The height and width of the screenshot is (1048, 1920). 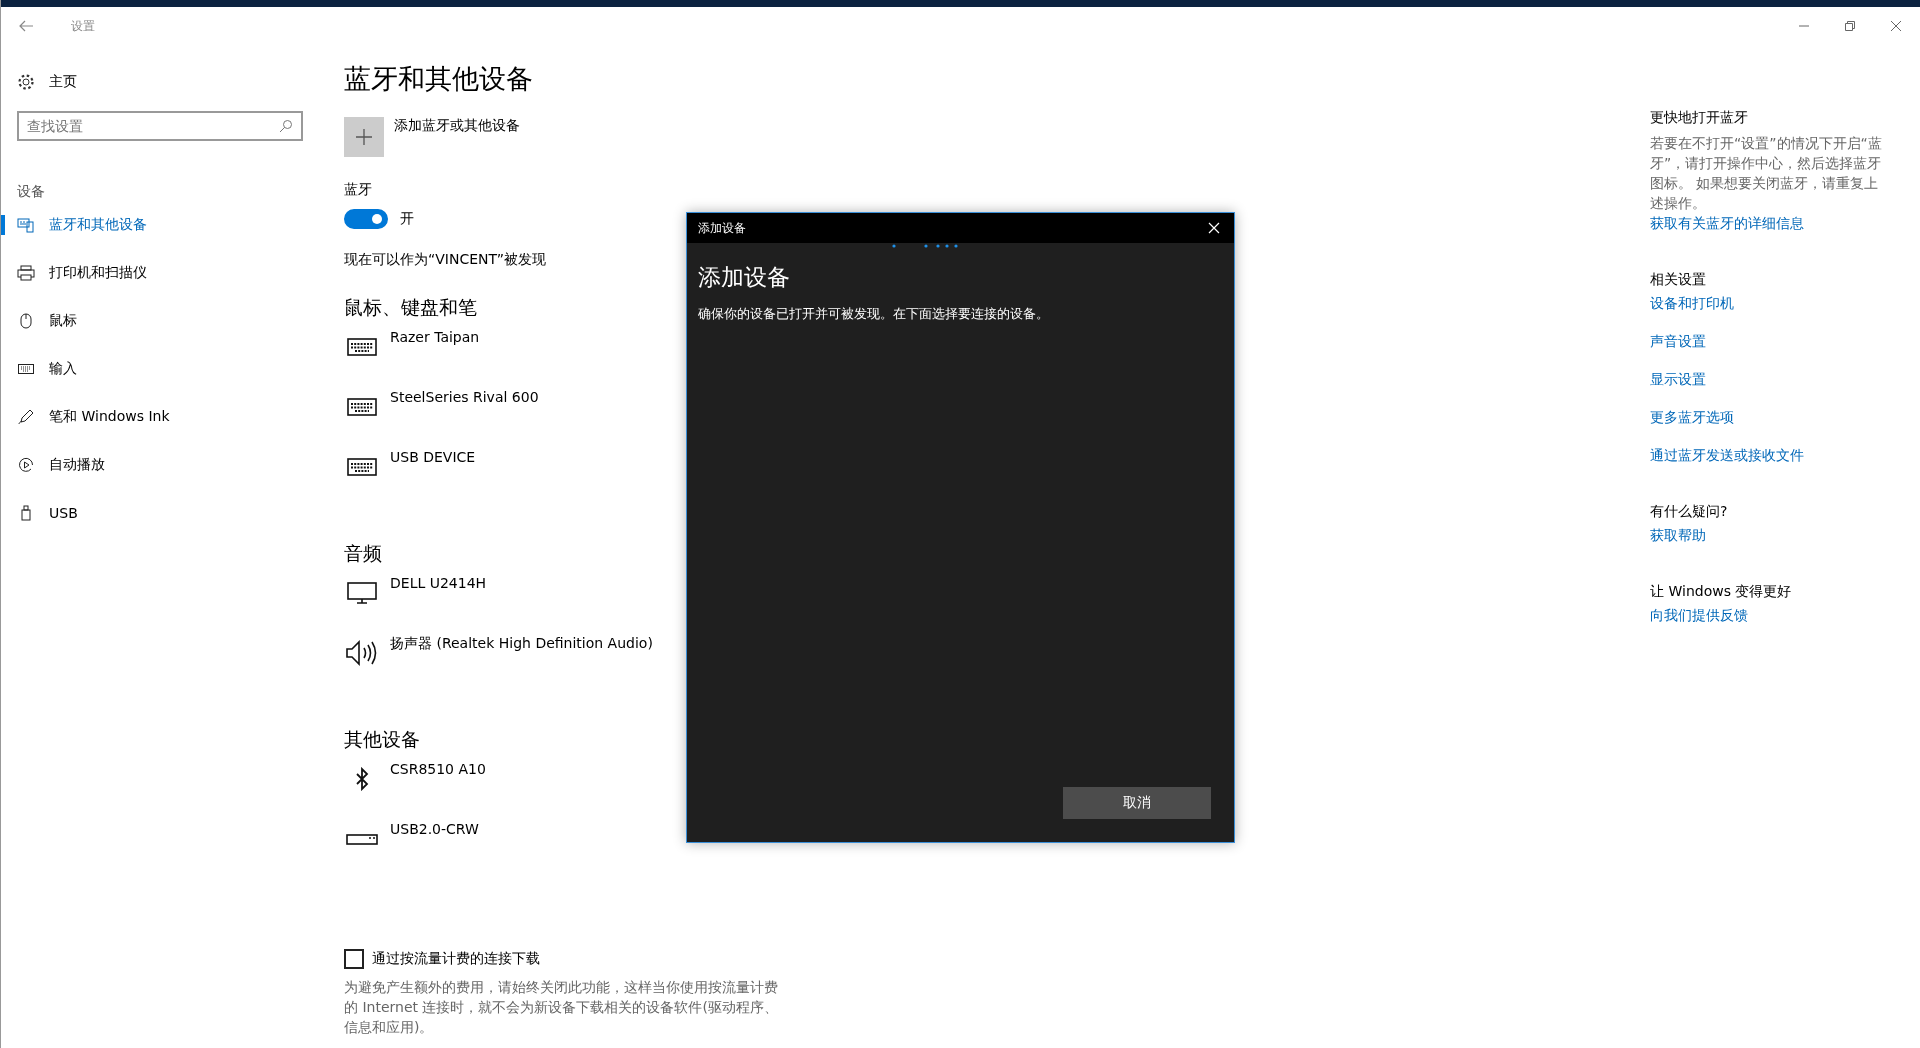 I want to click on bluetooth-icon, so click(x=362, y=779).